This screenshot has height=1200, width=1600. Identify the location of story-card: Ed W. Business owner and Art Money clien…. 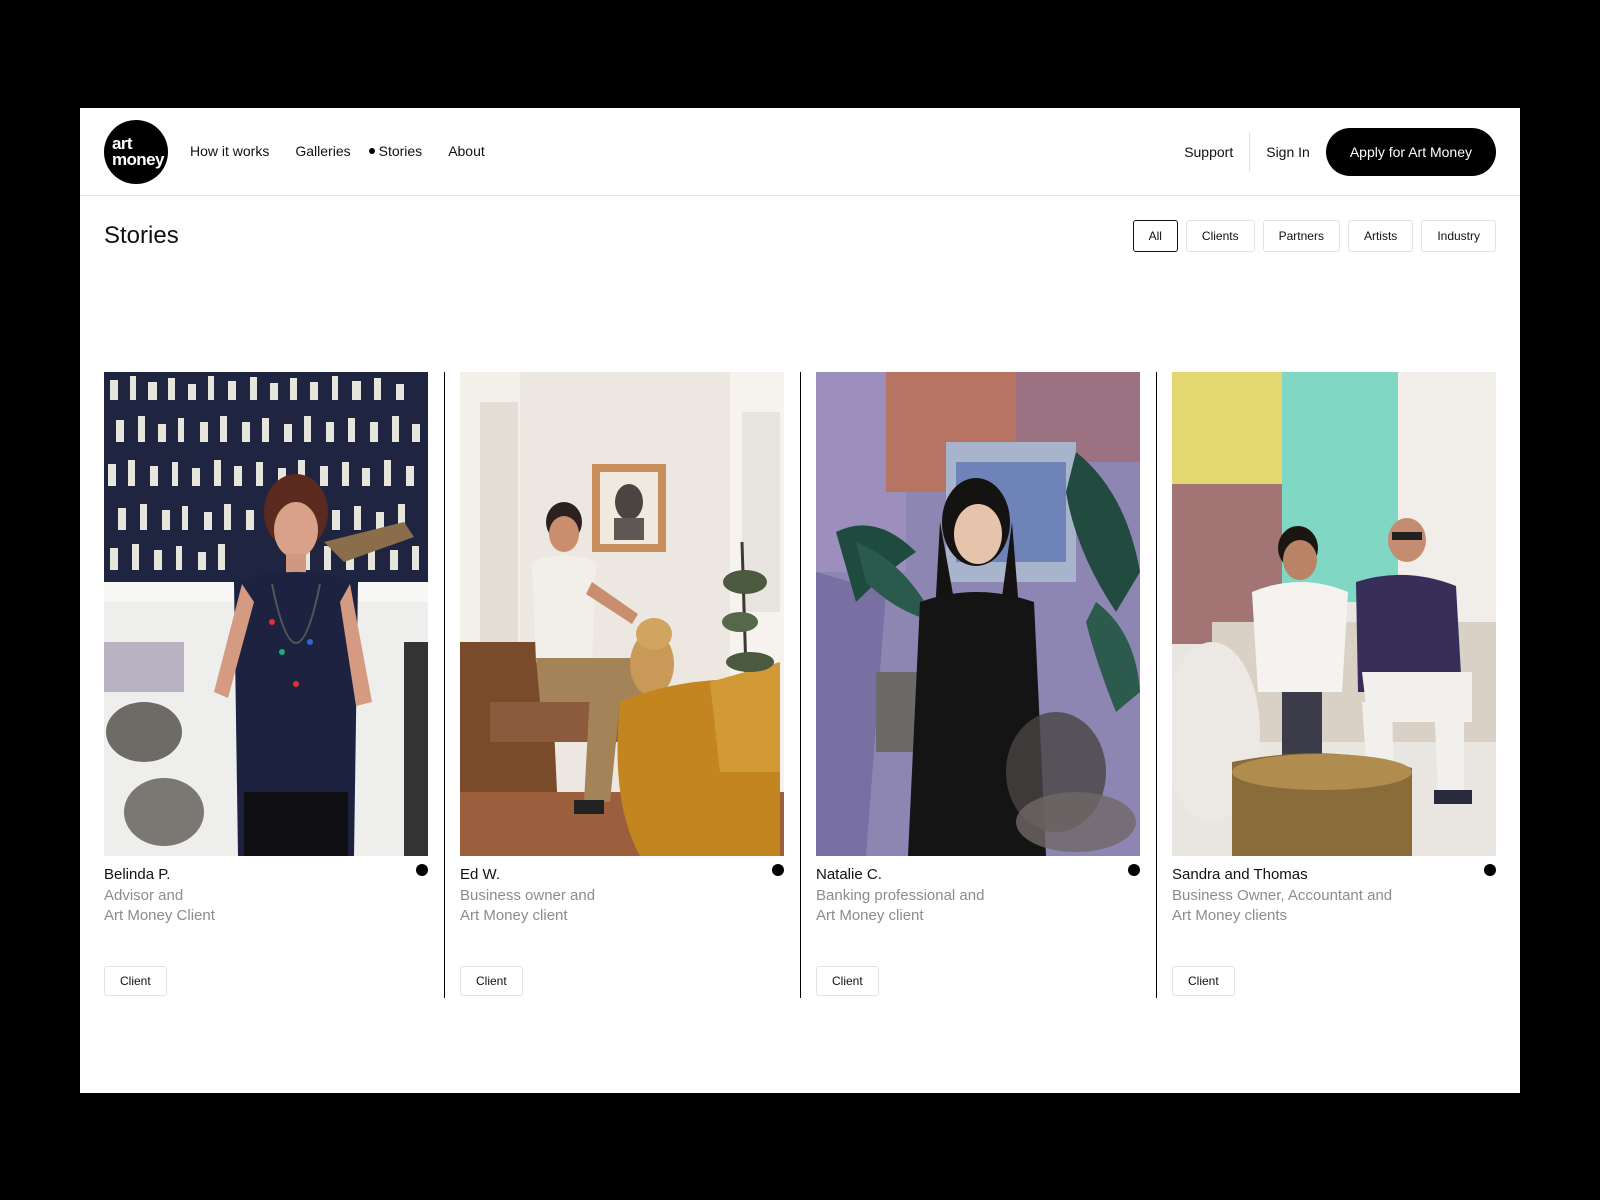
(622, 685).